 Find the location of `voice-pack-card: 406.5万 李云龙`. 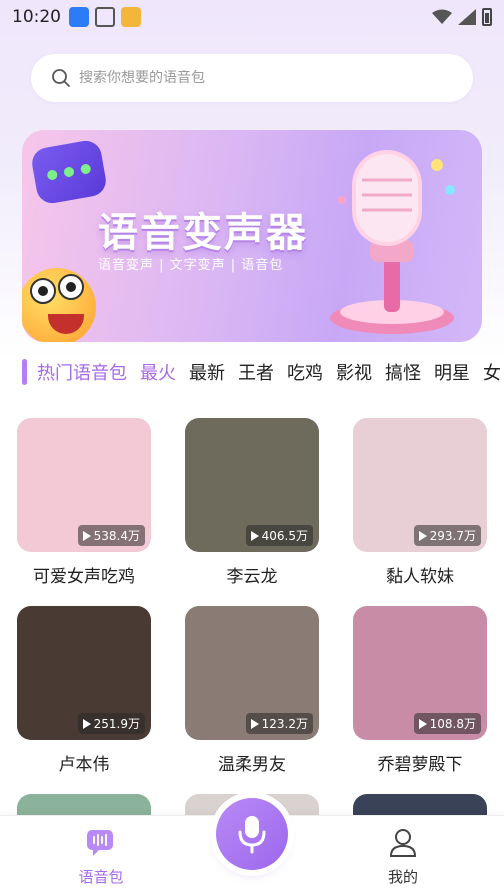

voice-pack-card: 406.5万 李云龙 is located at coordinates (252, 502).